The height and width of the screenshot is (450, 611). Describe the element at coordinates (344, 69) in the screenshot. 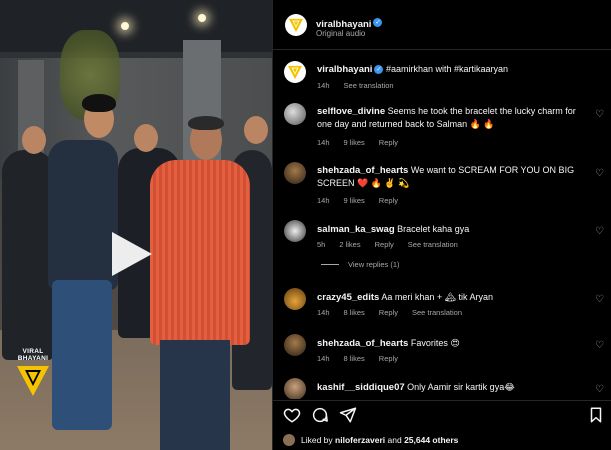

I see `caption-username: viralbhayani` at that location.